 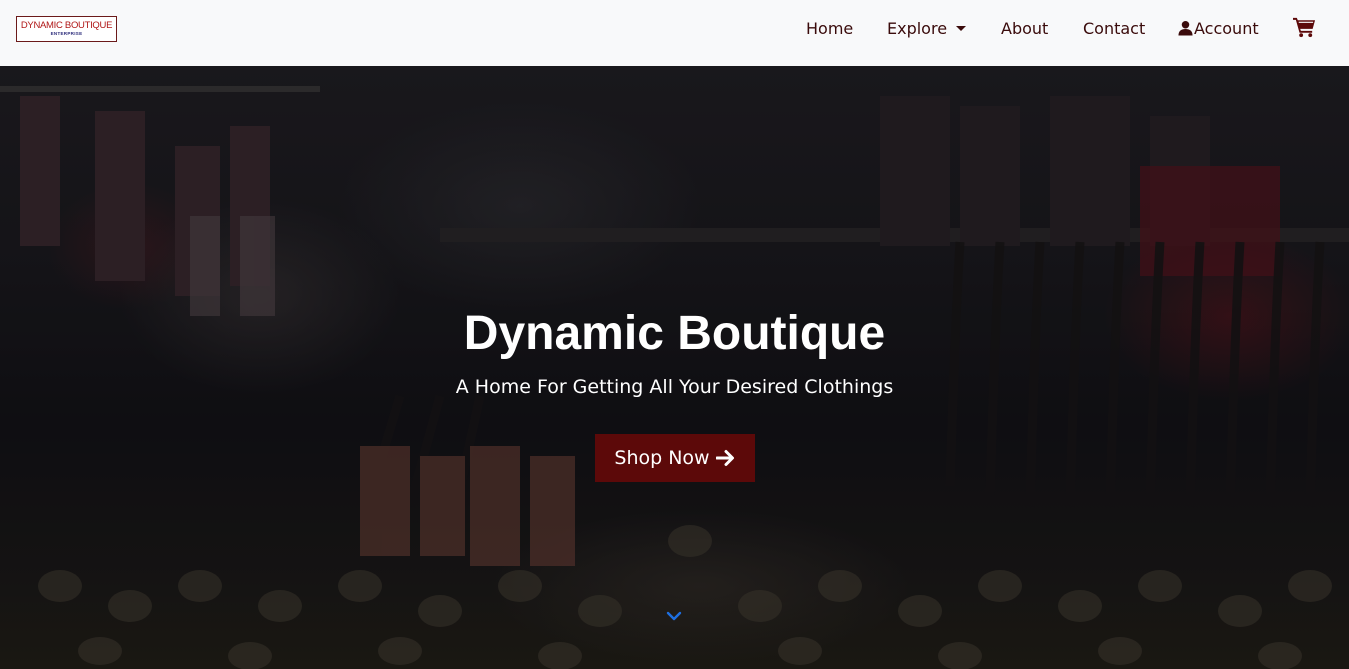 What do you see at coordinates (724, 458) in the screenshot?
I see `arrow-right-icon` at bounding box center [724, 458].